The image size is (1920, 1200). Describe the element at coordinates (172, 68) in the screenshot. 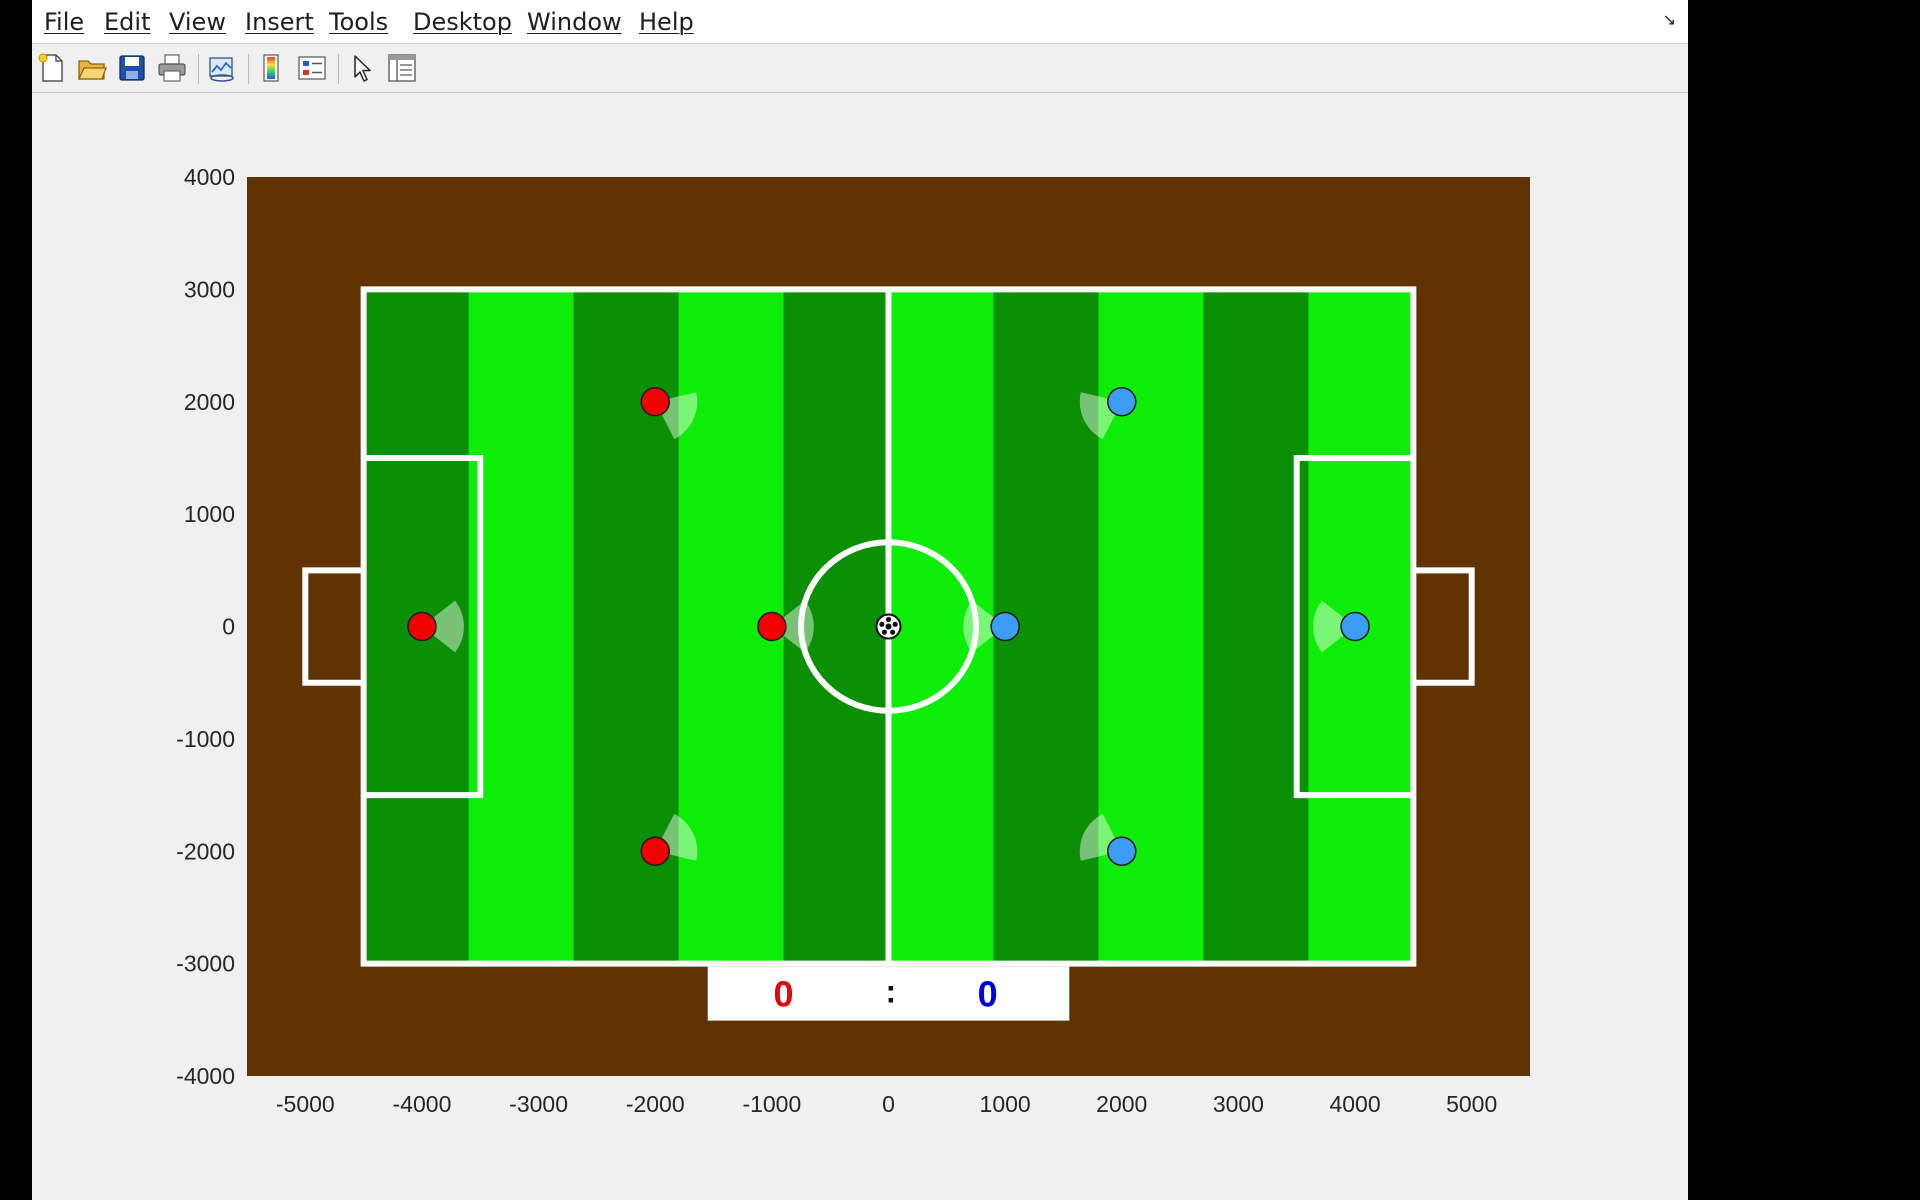

I see `print-icon` at that location.